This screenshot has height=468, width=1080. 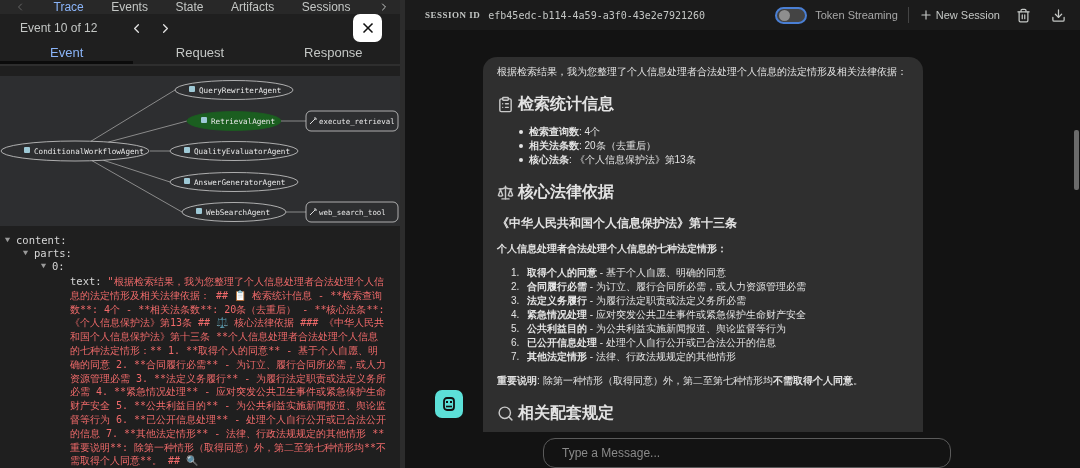 What do you see at coordinates (516, 287) in the screenshot?
I see `item-number: 2.` at bounding box center [516, 287].